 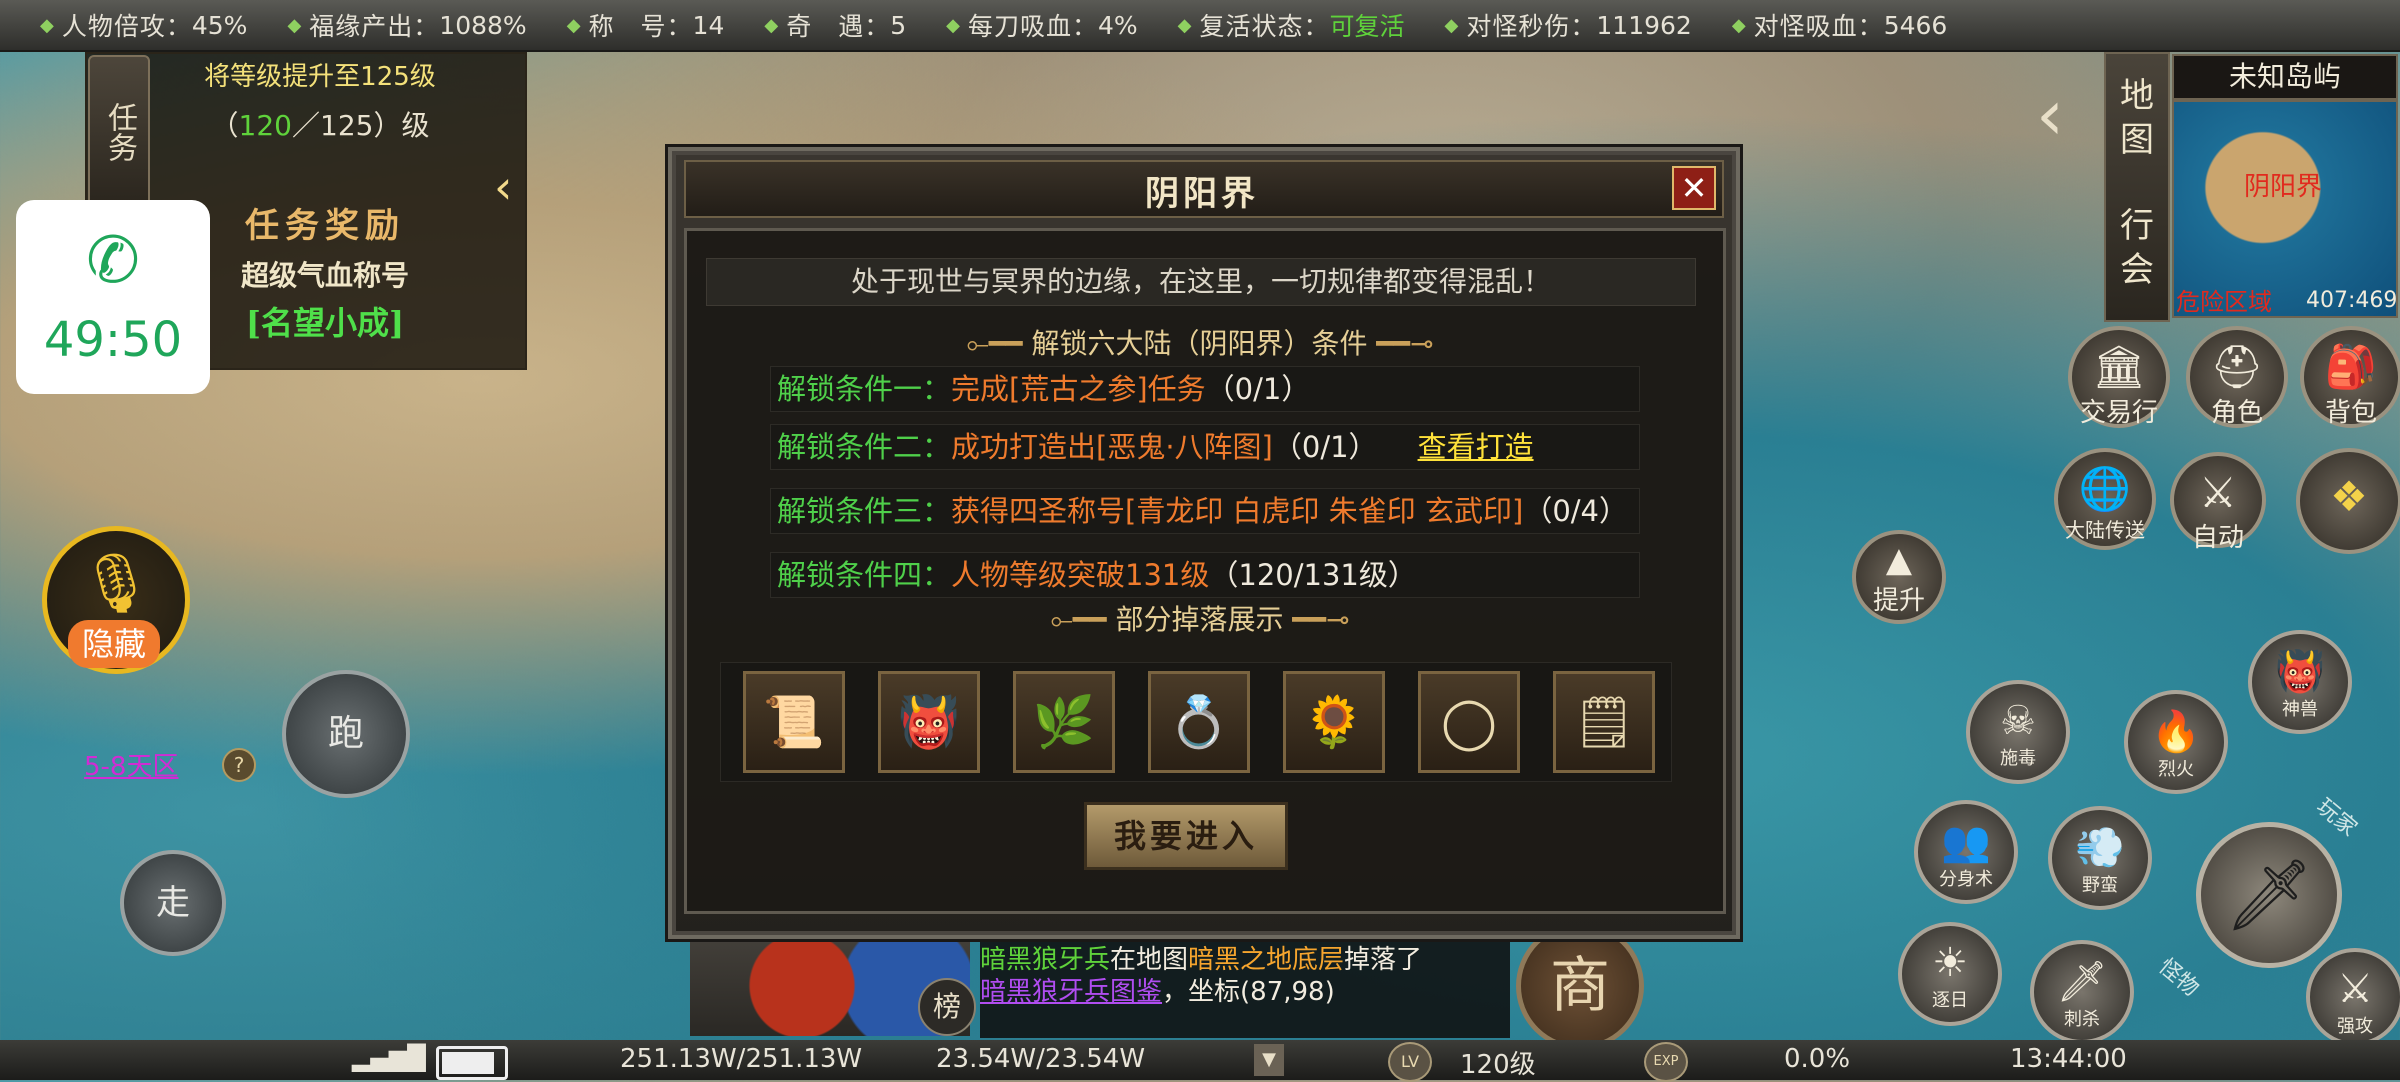 I want to click on unlock-condition-3: 解锁条件三：获得四圣称号[青龙印 白虎印 朱雀印 玄武印]（0/4）, so click(x=1205, y=511).